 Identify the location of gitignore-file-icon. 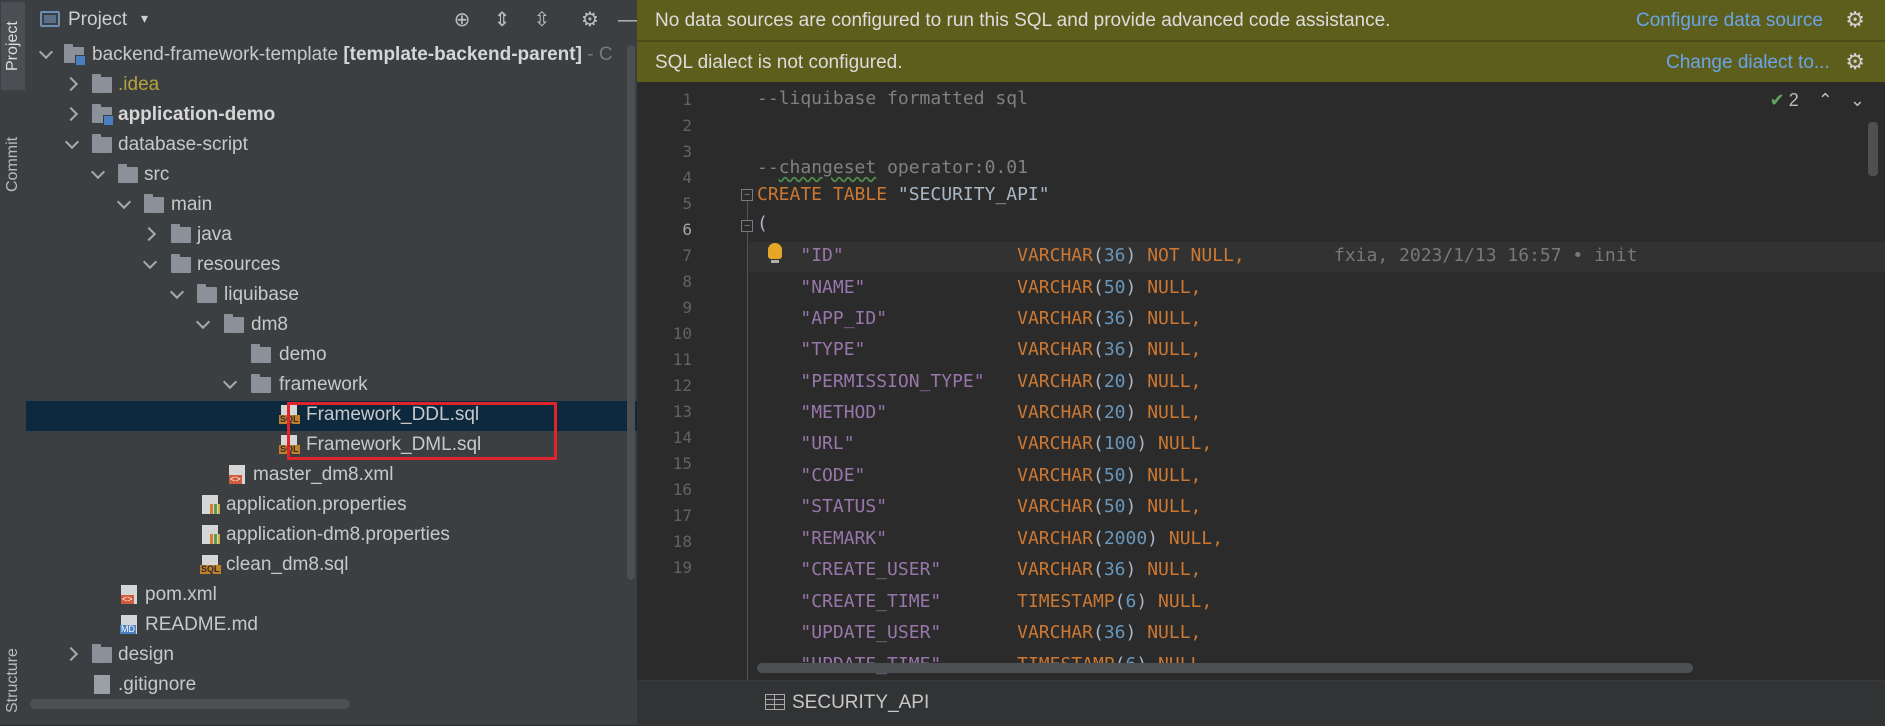
(102, 684).